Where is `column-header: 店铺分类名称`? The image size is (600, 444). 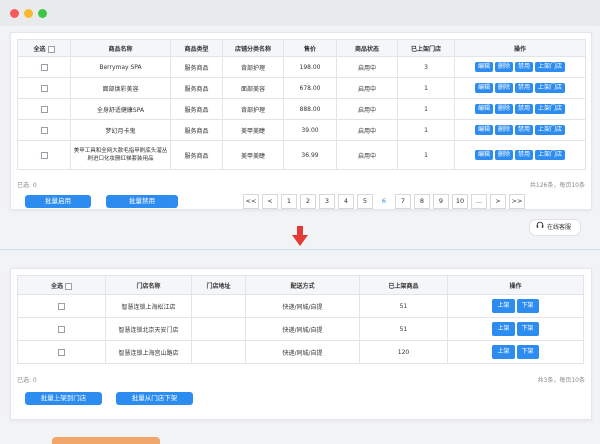
column-header: 店铺分类名称 is located at coordinates (253, 48).